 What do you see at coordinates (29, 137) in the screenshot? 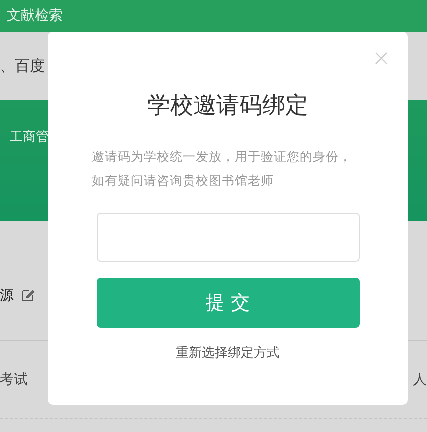
I see `banner-text: 工商管` at bounding box center [29, 137].